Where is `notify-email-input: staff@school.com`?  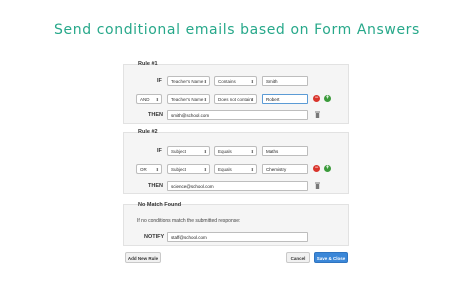 notify-email-input: staff@school.com is located at coordinates (237, 237).